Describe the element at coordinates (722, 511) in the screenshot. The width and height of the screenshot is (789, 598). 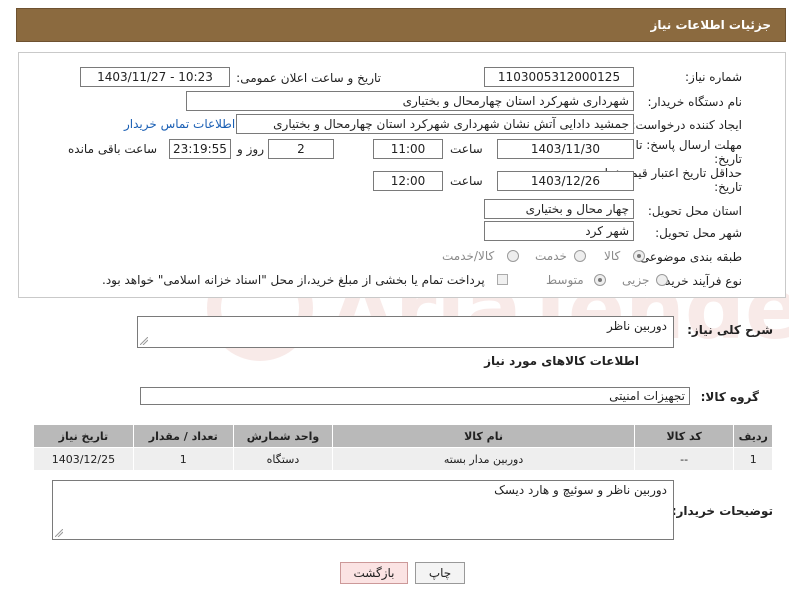
I see `buyer-notes-label: توضیحات خریدار:` at that location.